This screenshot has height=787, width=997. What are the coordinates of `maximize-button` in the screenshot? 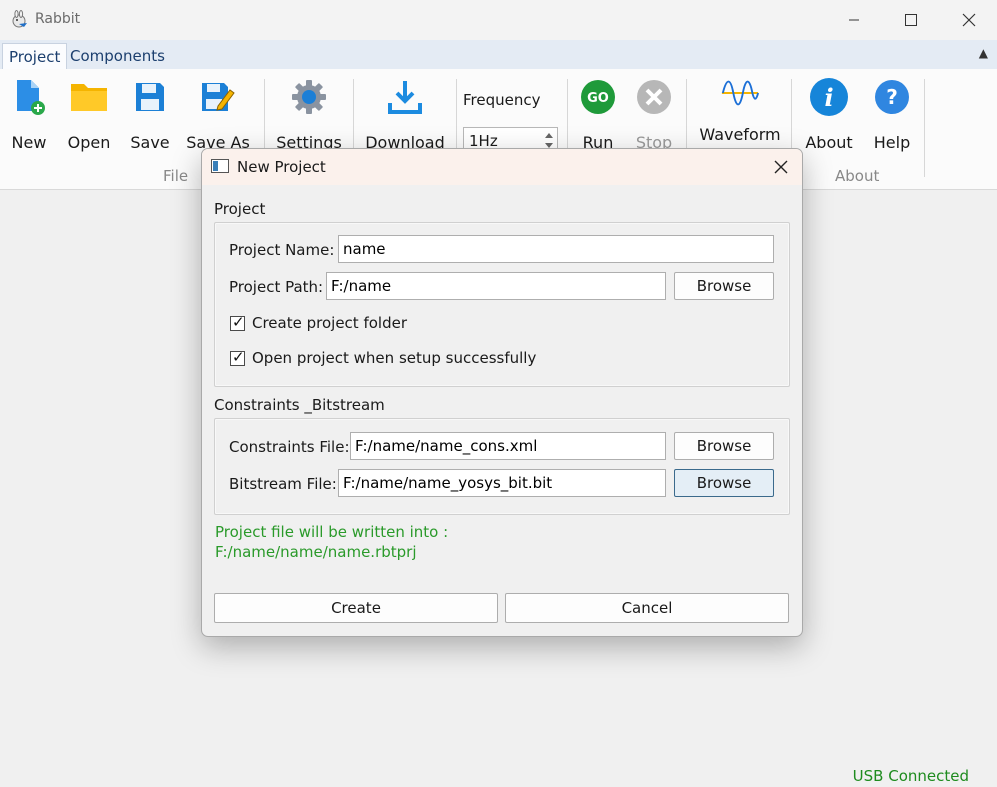 It's located at (911, 20).